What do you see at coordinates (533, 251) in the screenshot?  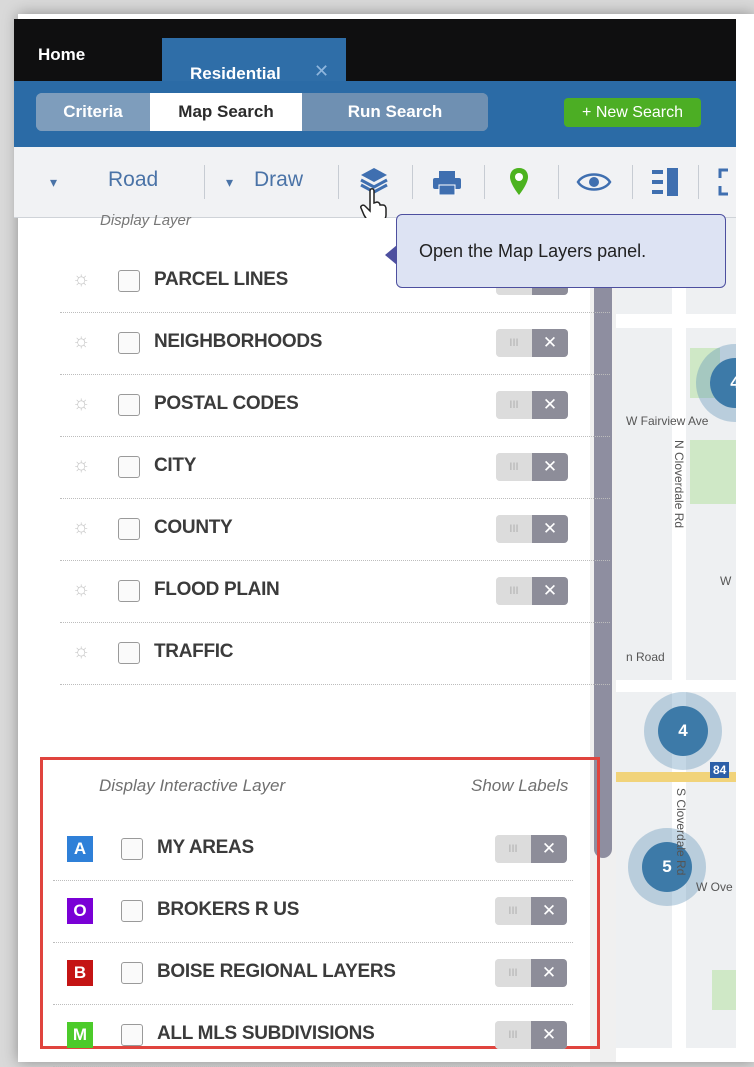 I see `tooltip-text: Open the Map Layers panel.` at bounding box center [533, 251].